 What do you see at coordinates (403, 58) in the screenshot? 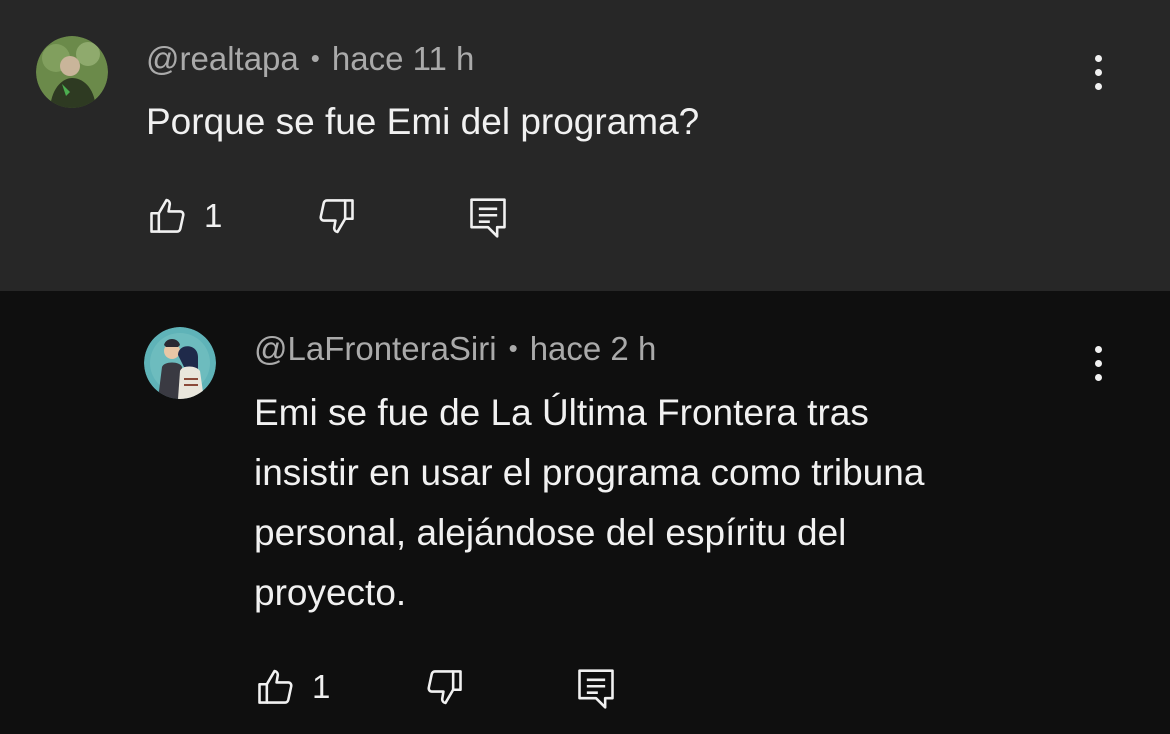
I see `timestamp: hace 11 h` at bounding box center [403, 58].